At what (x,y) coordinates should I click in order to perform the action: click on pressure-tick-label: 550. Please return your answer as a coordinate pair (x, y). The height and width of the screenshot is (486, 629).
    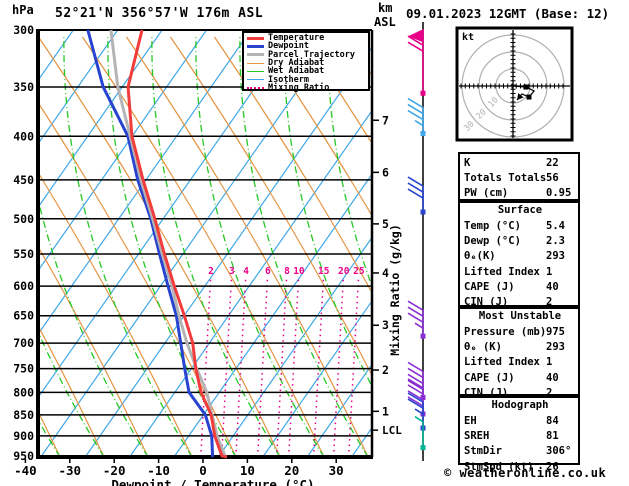
    Looking at the image, I should click on (23, 254).